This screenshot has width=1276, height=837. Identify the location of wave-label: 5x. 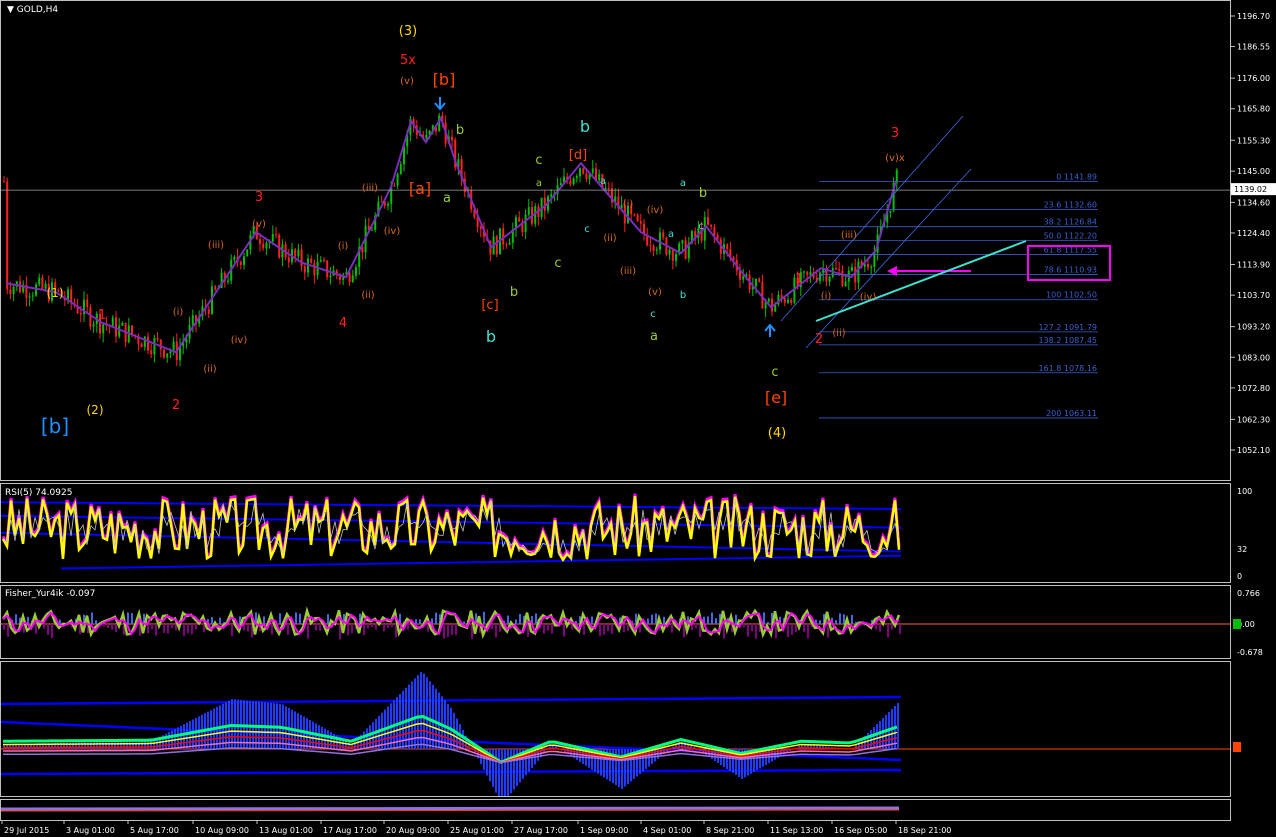
(408, 60).